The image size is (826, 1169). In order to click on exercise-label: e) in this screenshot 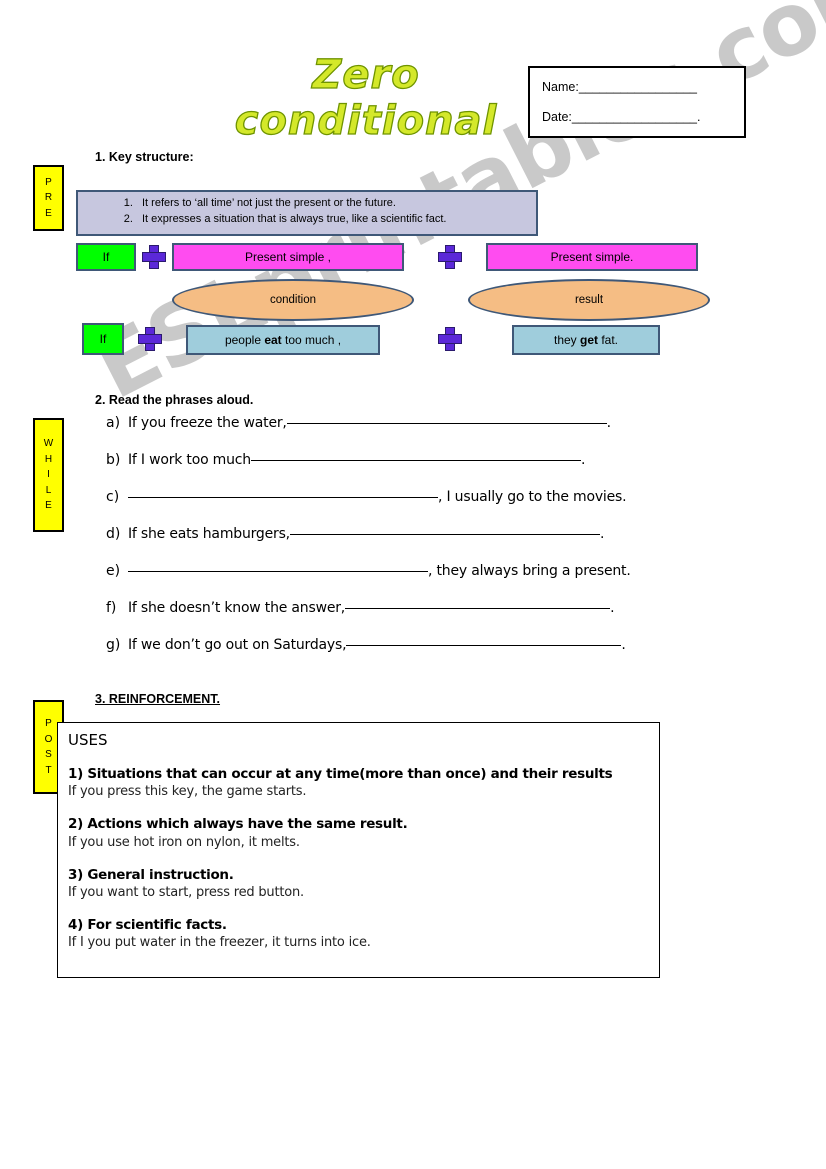, I will do `click(113, 571)`.